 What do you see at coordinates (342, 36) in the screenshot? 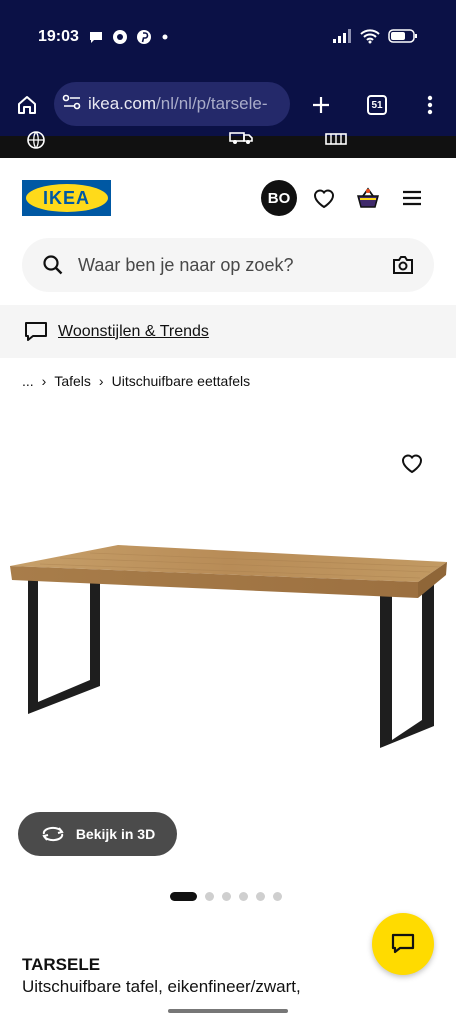
I see `signal-icon` at bounding box center [342, 36].